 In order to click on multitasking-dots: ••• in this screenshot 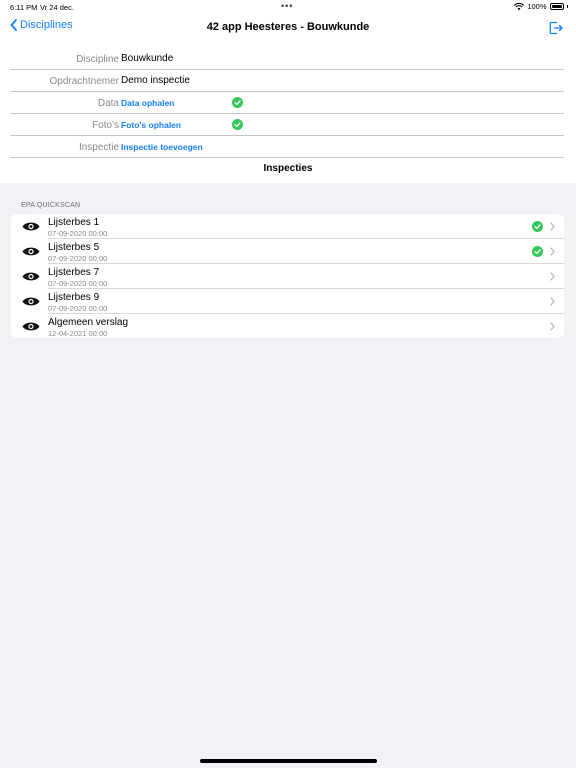, I will do `click(287, 6)`.